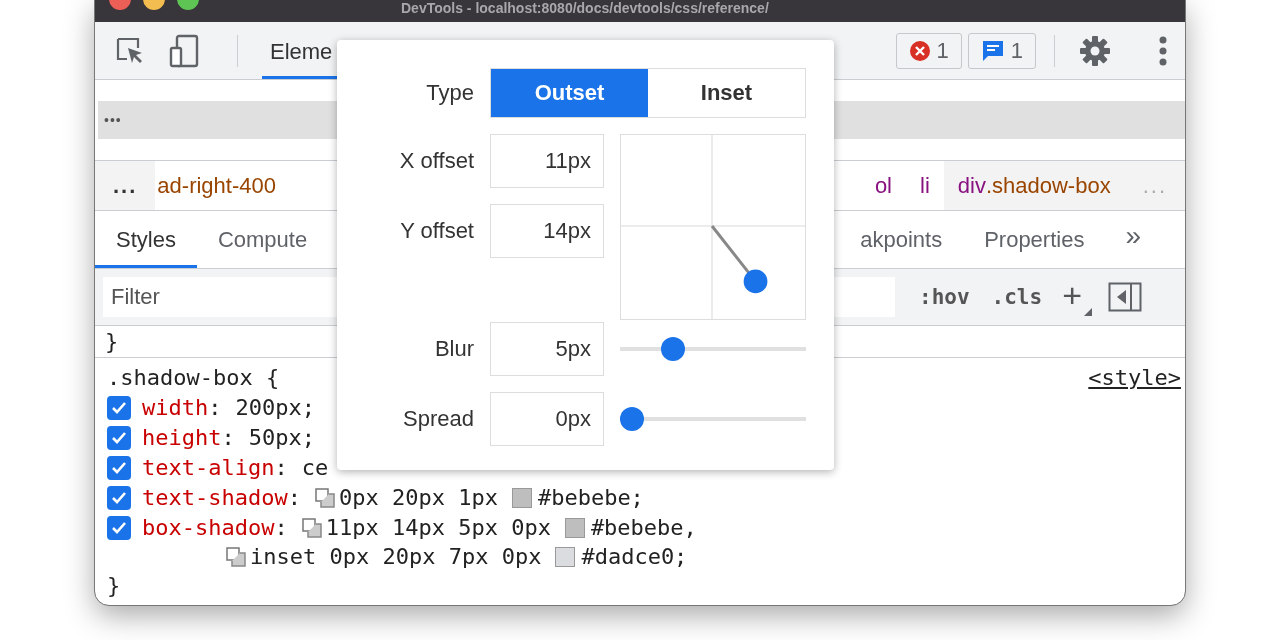  Describe the element at coordinates (547, 161) in the screenshot. I see `value-field: 11px` at that location.